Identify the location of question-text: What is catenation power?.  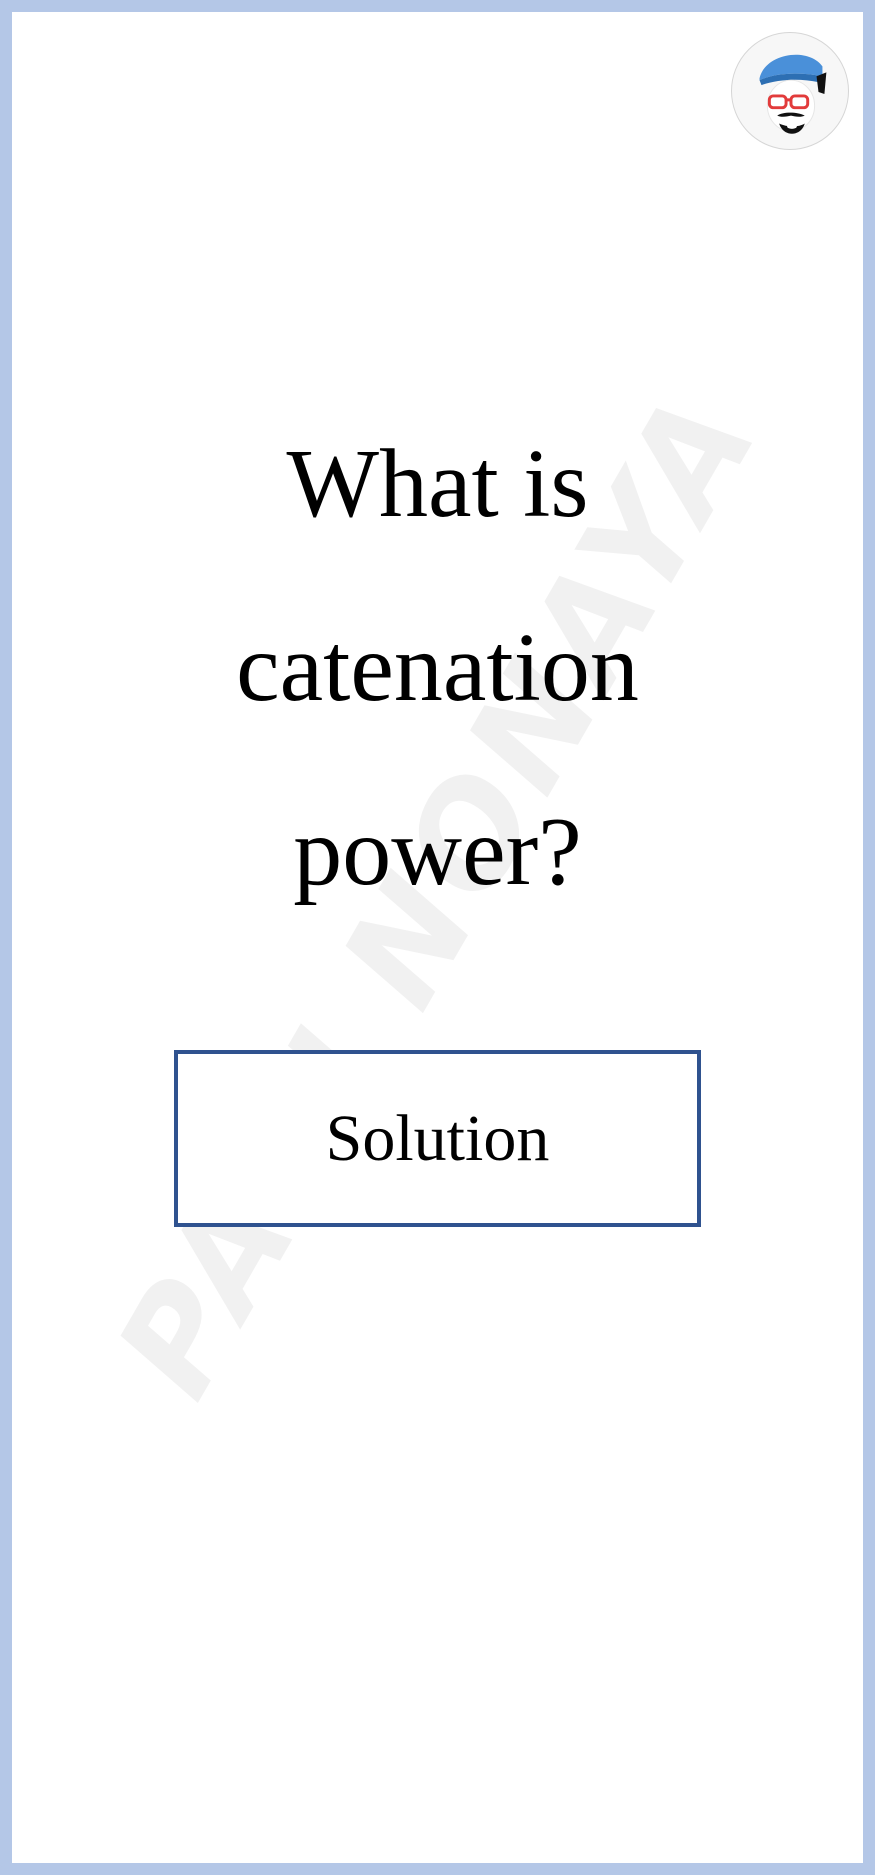
(437, 668).